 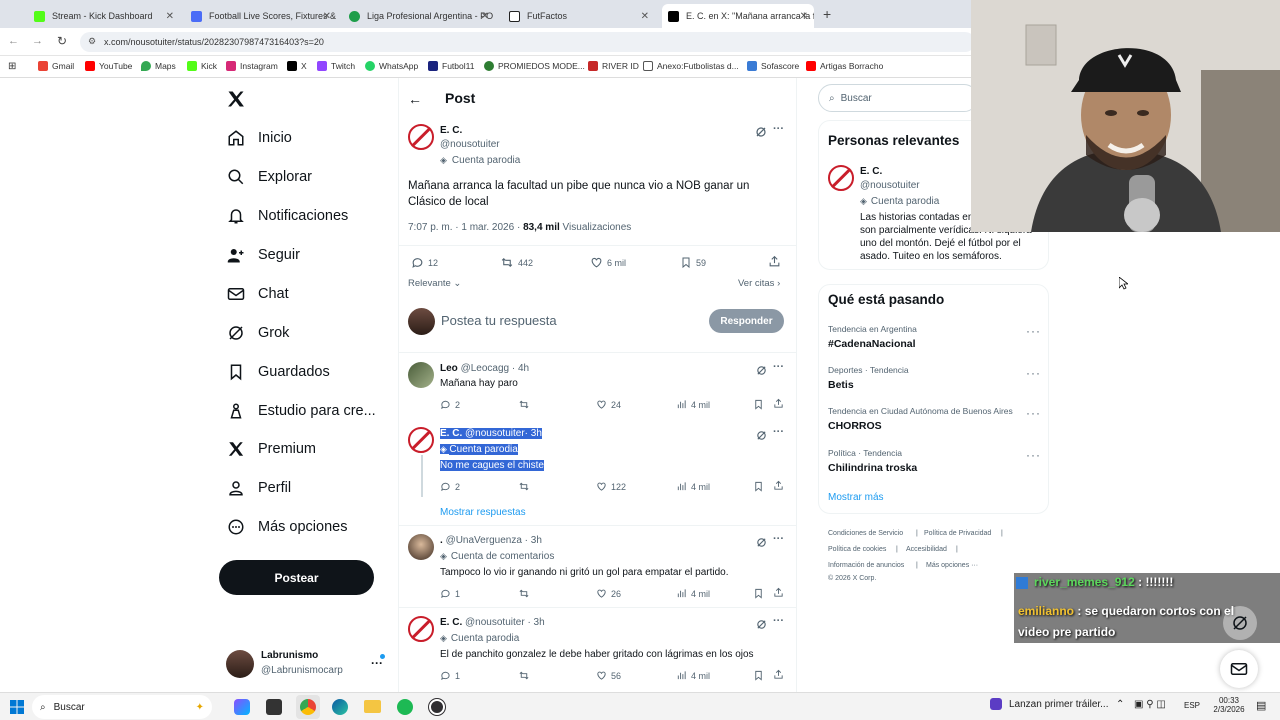 What do you see at coordinates (92, 41) in the screenshot?
I see `site-info-icon: ⚙` at bounding box center [92, 41].